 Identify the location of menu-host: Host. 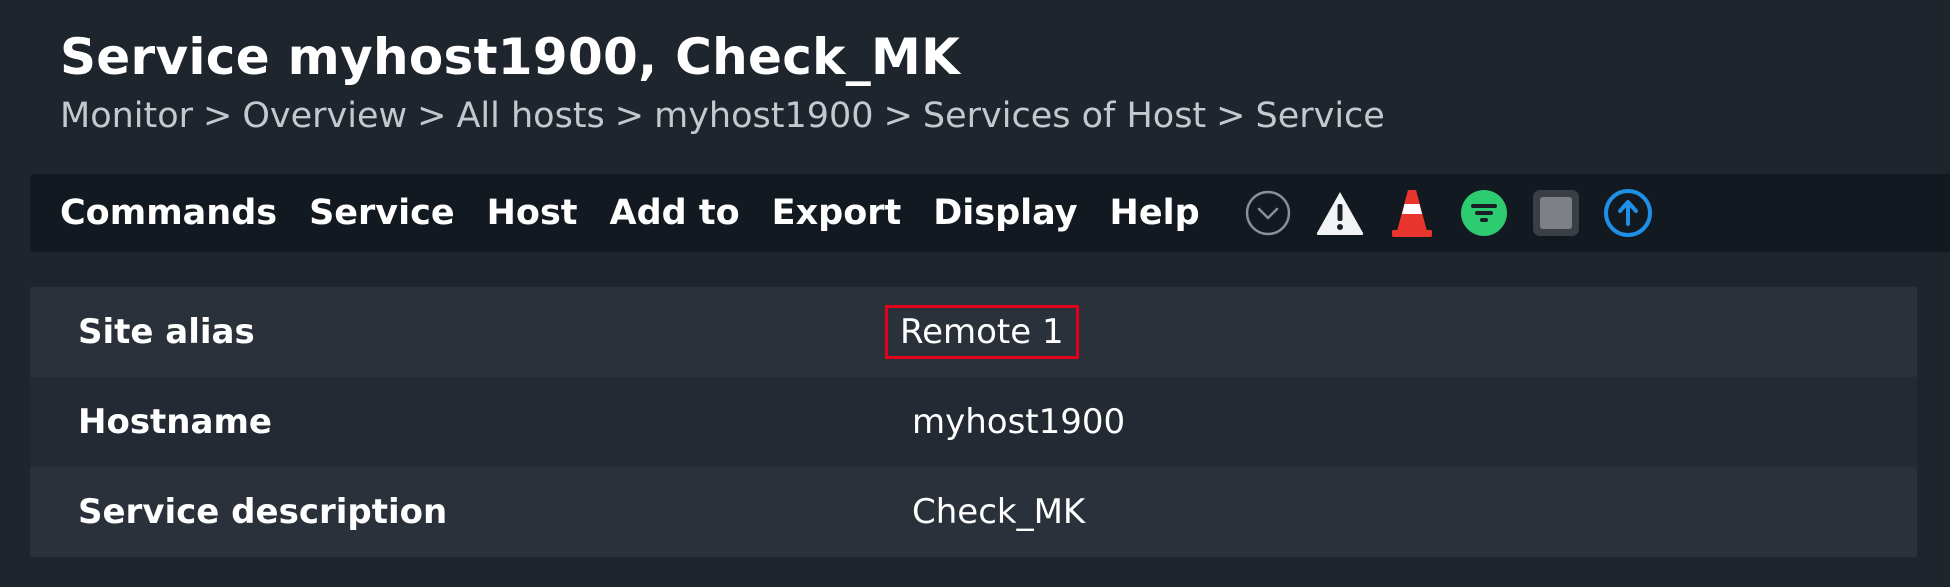
(532, 213).